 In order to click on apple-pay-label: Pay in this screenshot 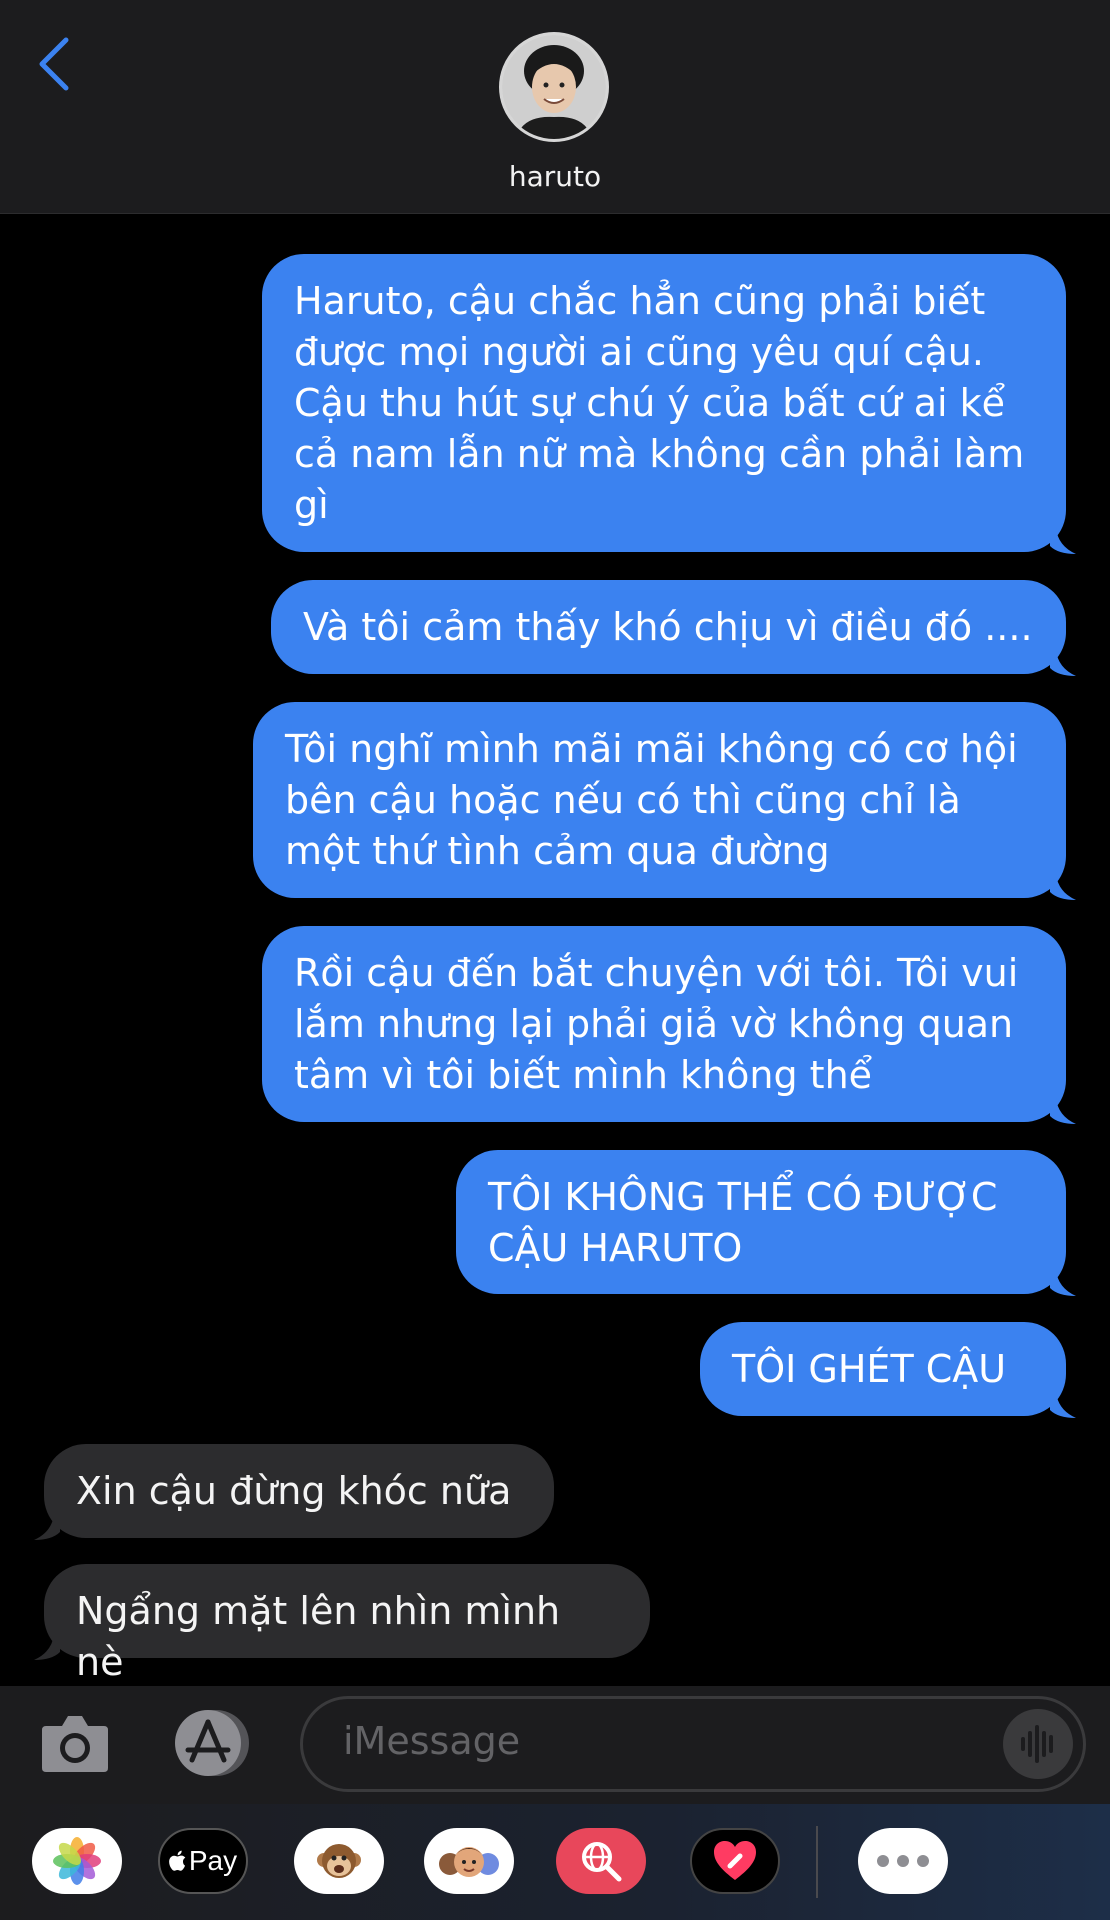, I will do `click(213, 1860)`.